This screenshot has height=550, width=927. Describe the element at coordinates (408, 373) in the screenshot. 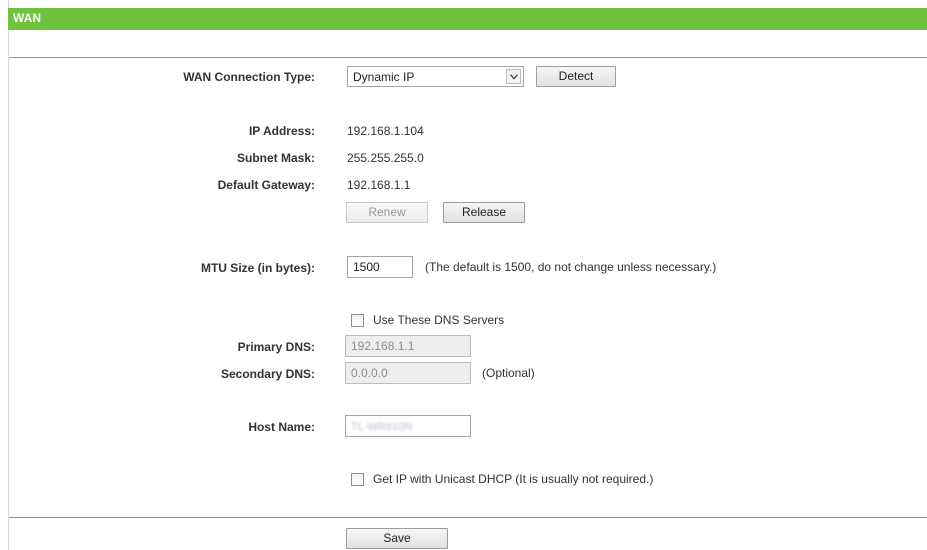

I see `secondary-dns-input: 0.0.0.0` at that location.